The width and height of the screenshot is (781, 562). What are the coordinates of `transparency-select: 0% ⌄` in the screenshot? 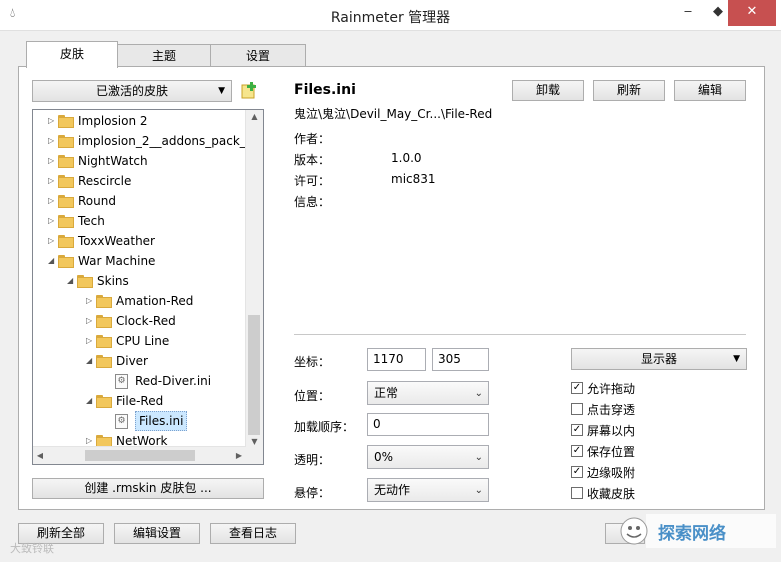 It's located at (428, 457).